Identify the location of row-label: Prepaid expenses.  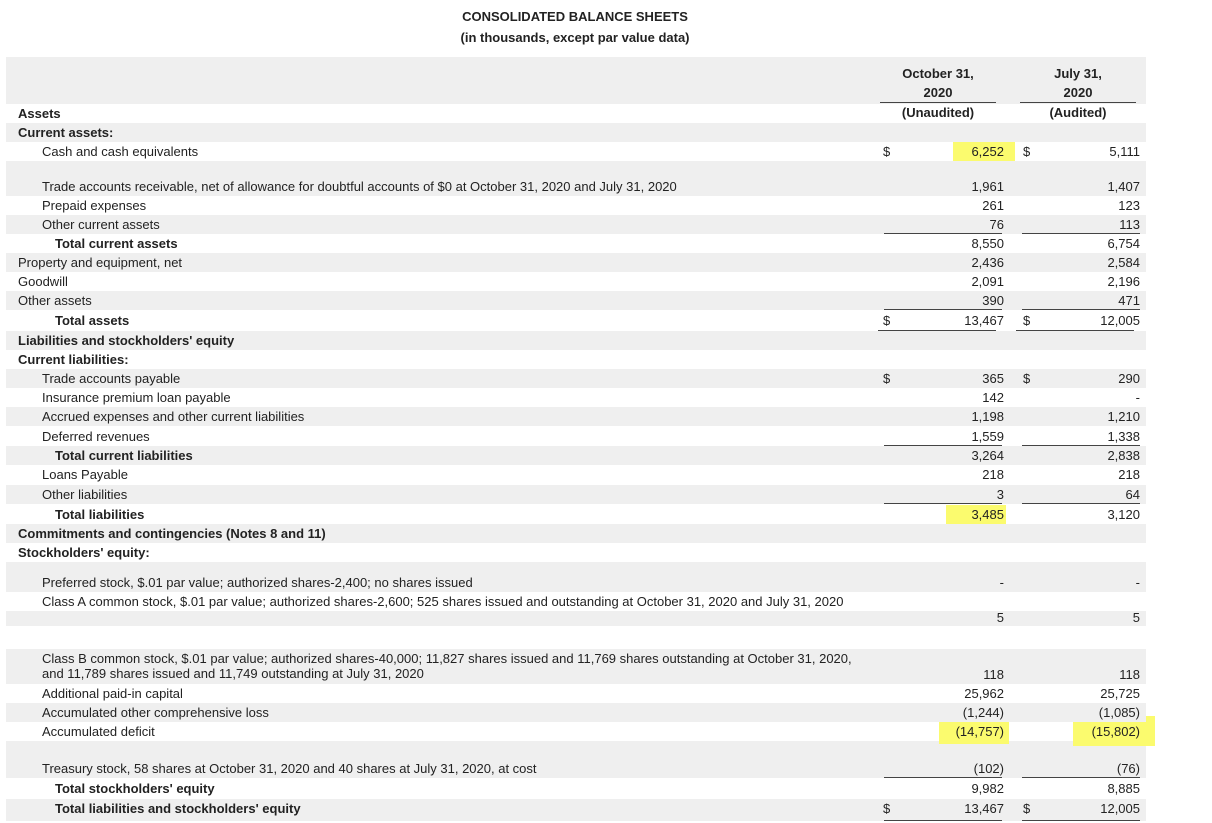
(94, 205).